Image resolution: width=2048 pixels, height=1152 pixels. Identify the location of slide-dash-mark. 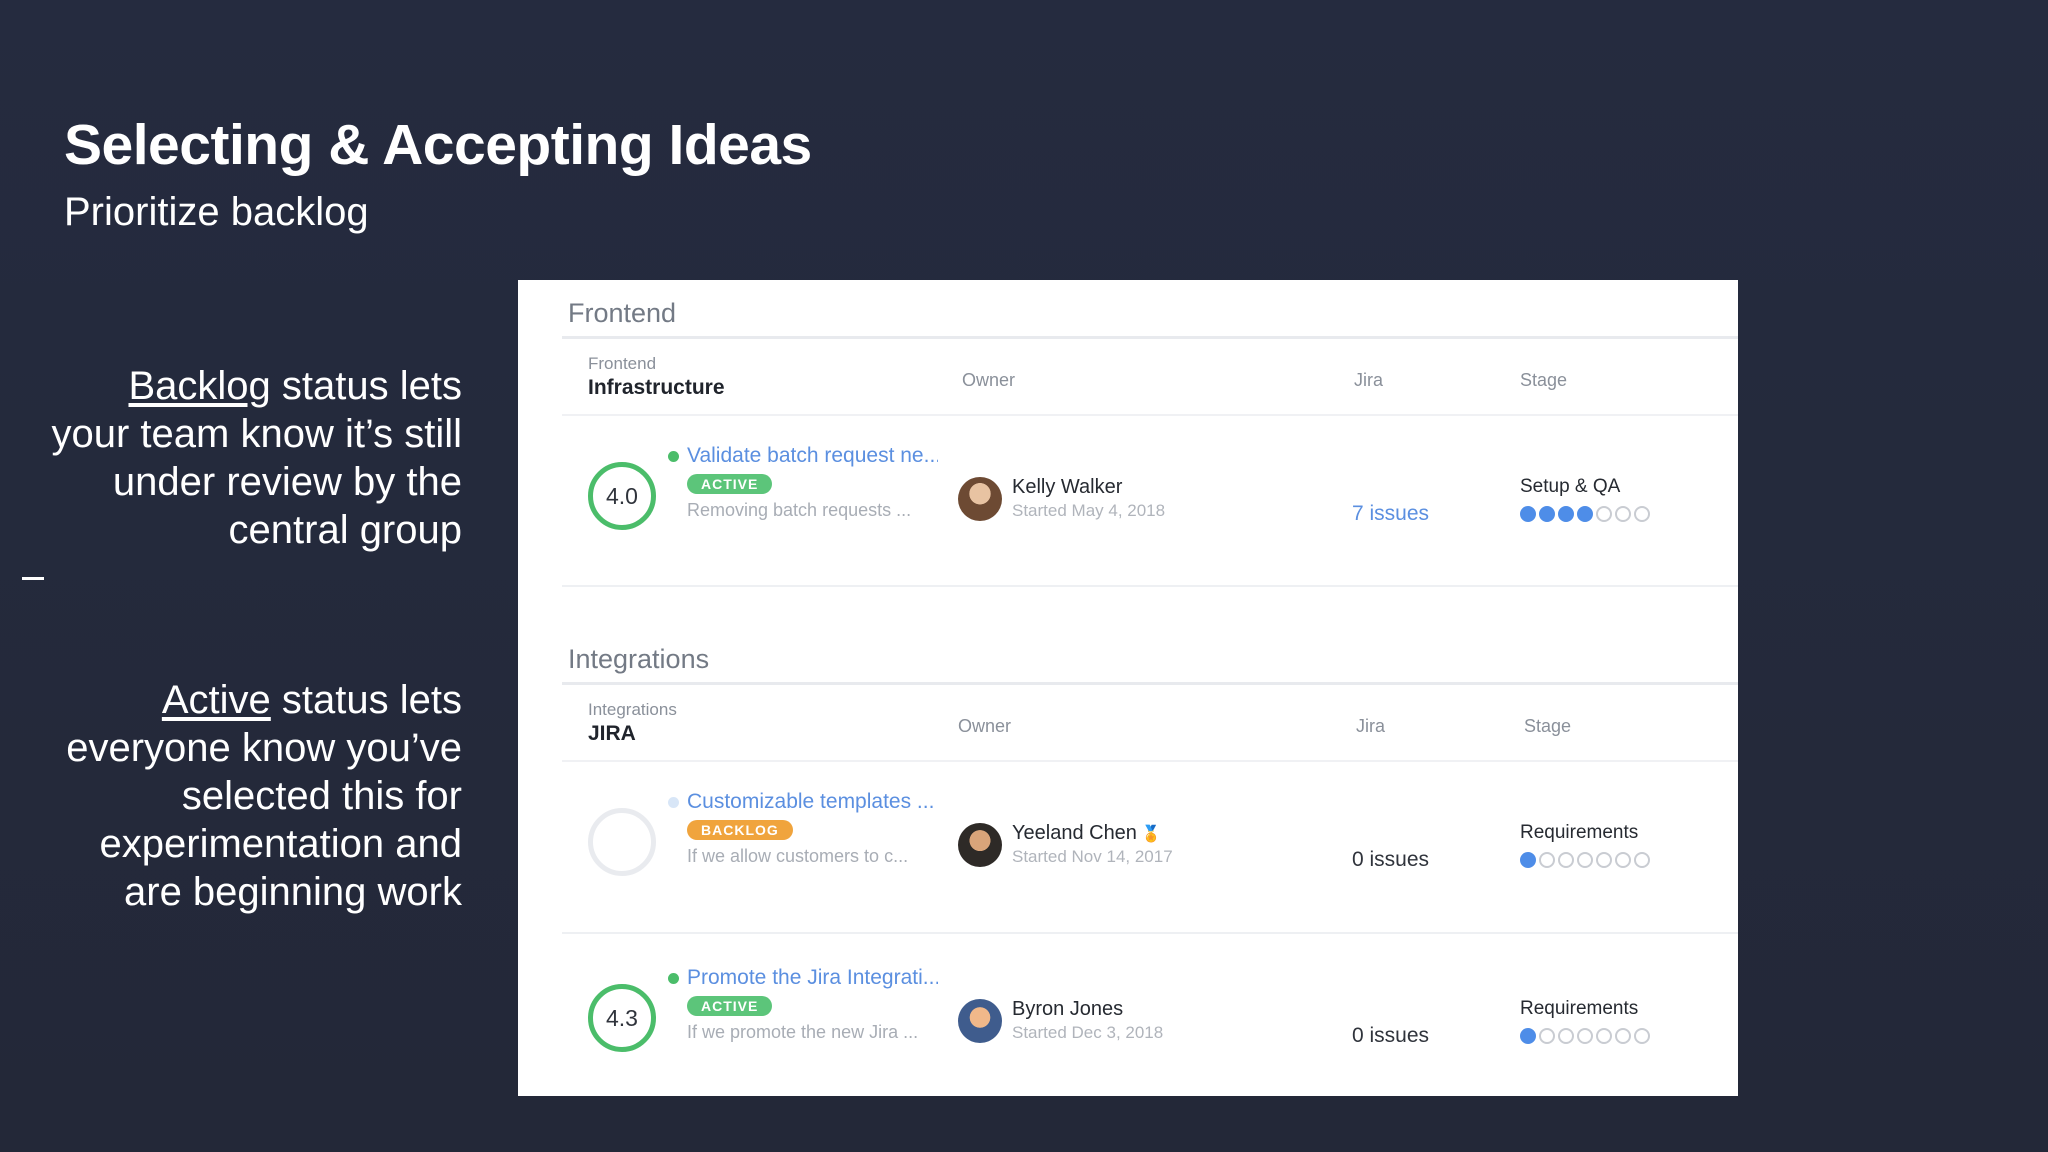
(33, 578).